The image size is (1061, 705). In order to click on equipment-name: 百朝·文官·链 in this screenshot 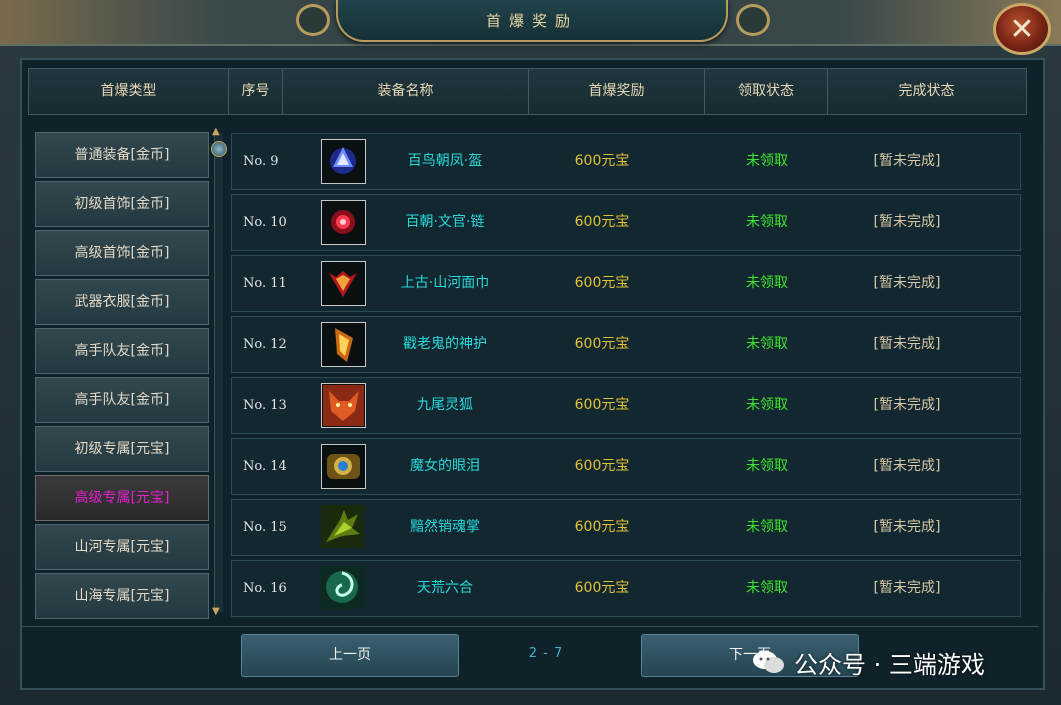, I will do `click(445, 222)`.